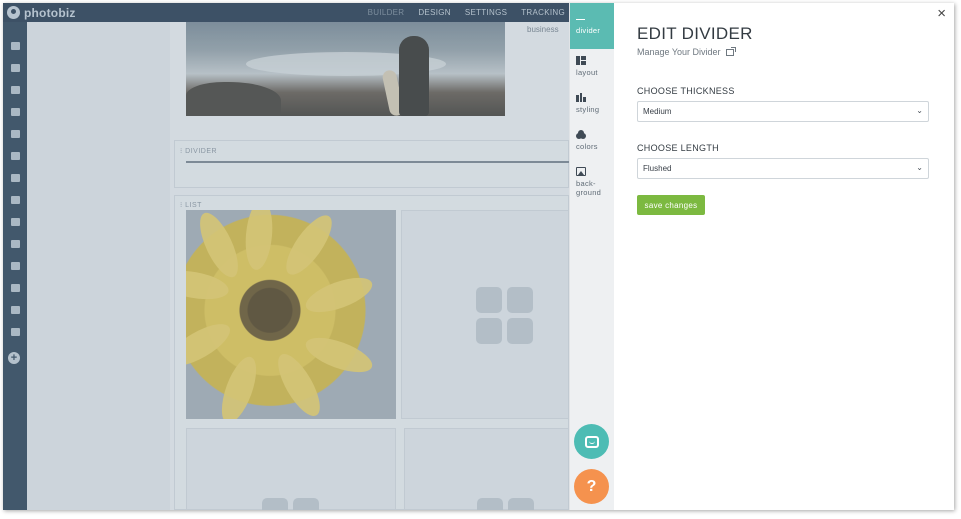 The height and width of the screenshot is (519, 961). Describe the element at coordinates (592, 67) in the screenshot. I see `tab-layout: layout` at that location.